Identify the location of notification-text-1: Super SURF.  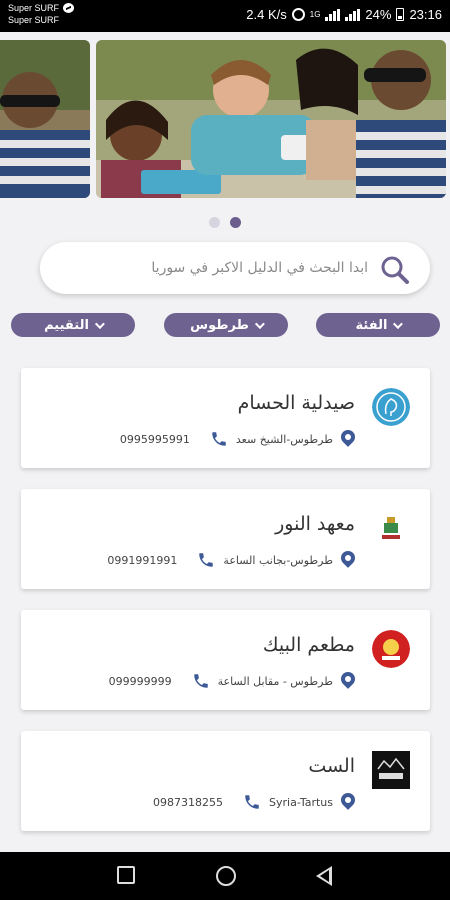
(34, 8).